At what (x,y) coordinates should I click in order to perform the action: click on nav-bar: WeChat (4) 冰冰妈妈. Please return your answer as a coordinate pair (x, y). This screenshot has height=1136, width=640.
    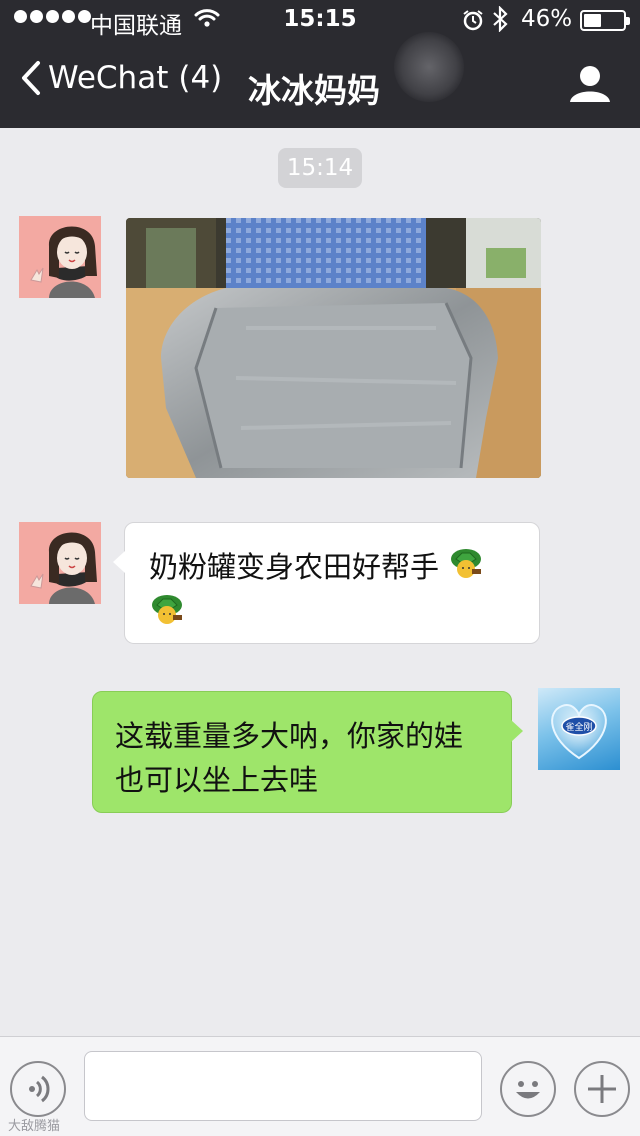
    Looking at the image, I should click on (320, 80).